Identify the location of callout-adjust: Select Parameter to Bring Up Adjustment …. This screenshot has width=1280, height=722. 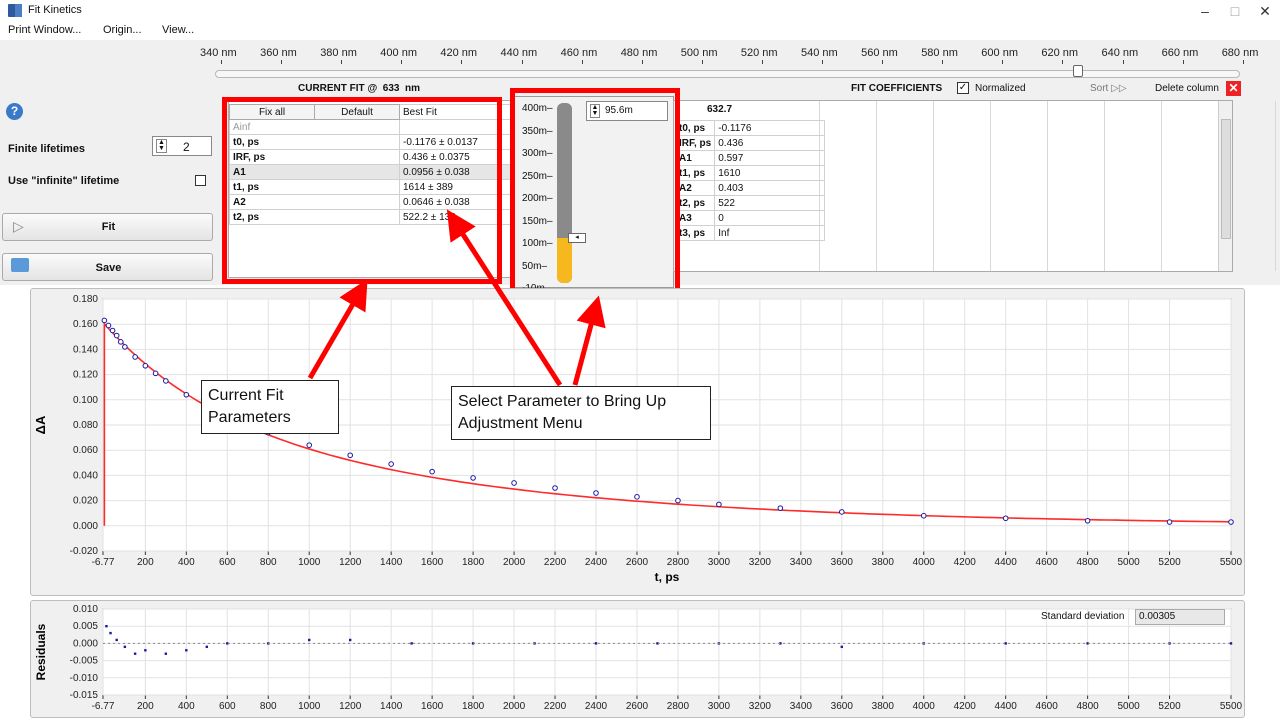
(581, 413).